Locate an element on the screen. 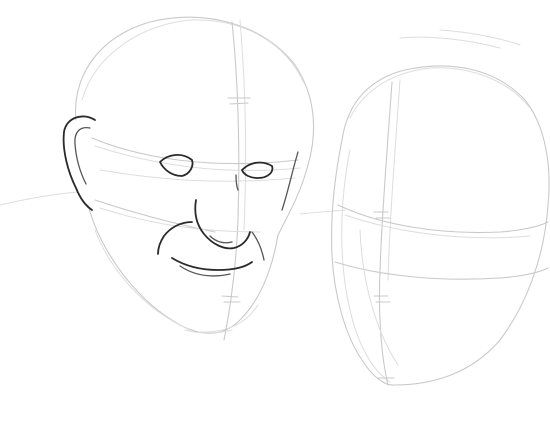 The height and width of the screenshot is (423, 550). nose is located at coordinates (222, 224).